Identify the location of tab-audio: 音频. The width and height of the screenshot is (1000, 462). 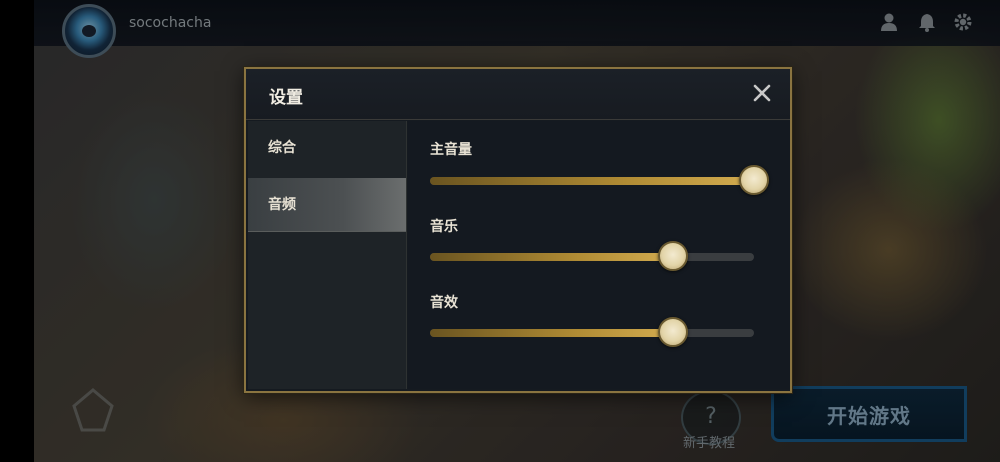
(327, 205).